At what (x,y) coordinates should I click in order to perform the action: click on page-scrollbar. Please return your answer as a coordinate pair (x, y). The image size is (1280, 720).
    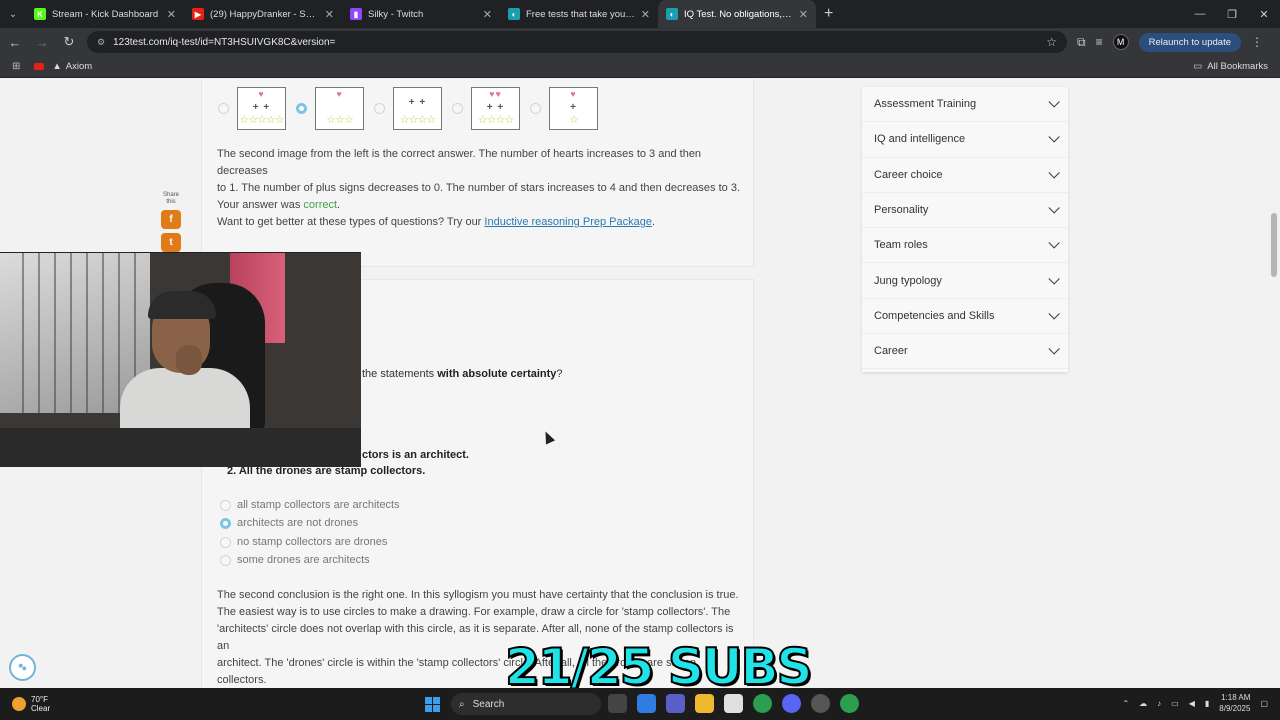
    Looking at the image, I should click on (1274, 383).